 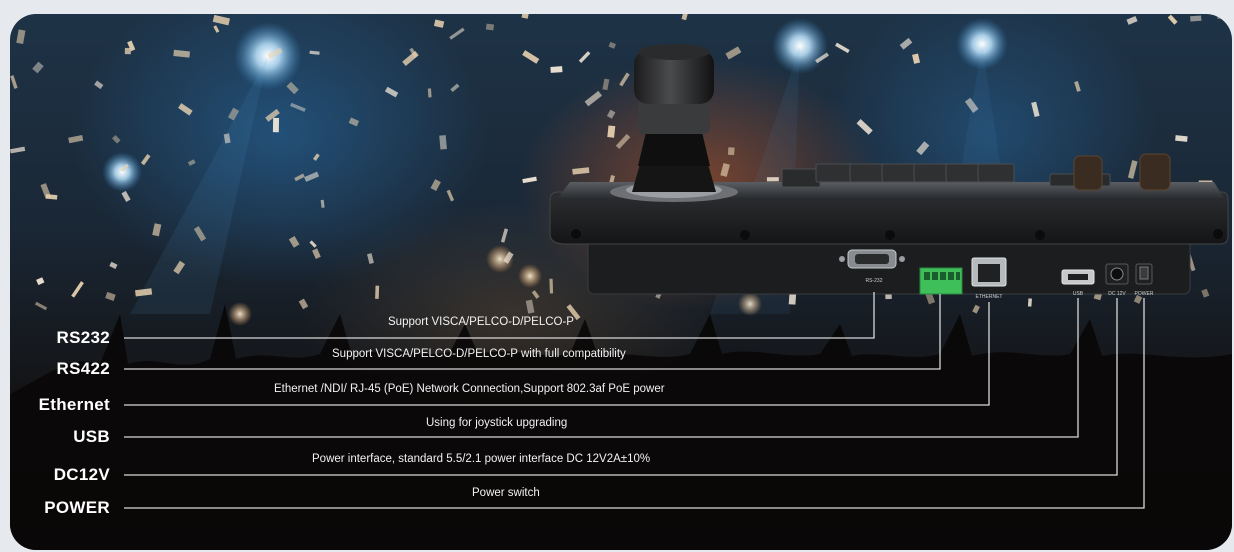 I want to click on stage-light, so click(x=530, y=276).